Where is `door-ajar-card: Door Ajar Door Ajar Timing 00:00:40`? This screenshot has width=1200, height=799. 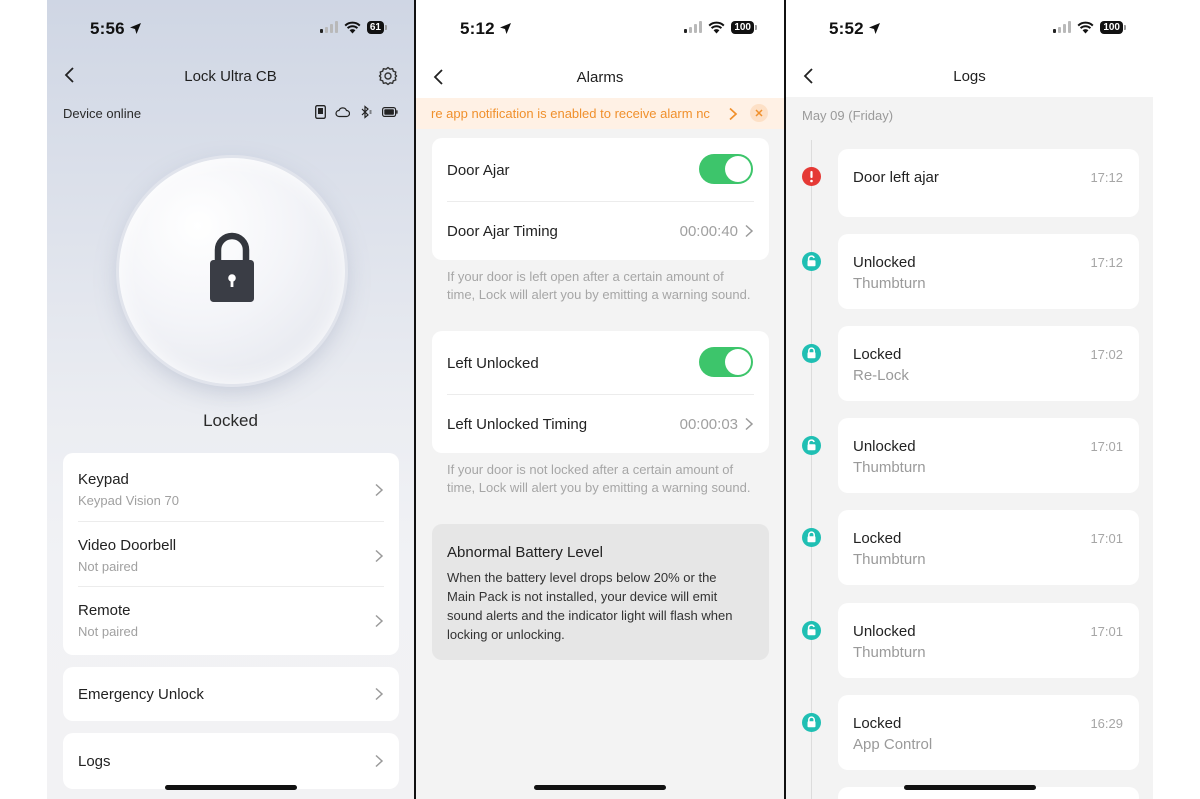 door-ajar-card: Door Ajar Door Ajar Timing 00:00:40 is located at coordinates (600, 199).